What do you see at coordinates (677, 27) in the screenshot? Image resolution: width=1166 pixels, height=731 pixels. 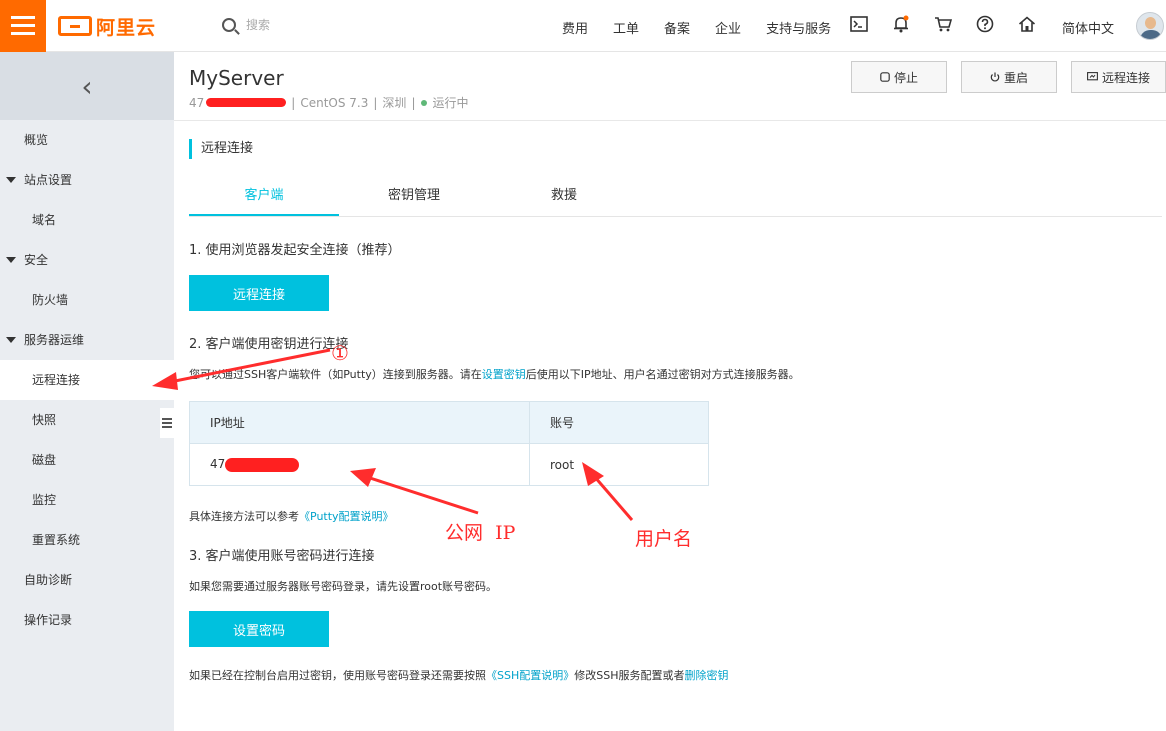 I see `nav-icp: 备案` at bounding box center [677, 27].